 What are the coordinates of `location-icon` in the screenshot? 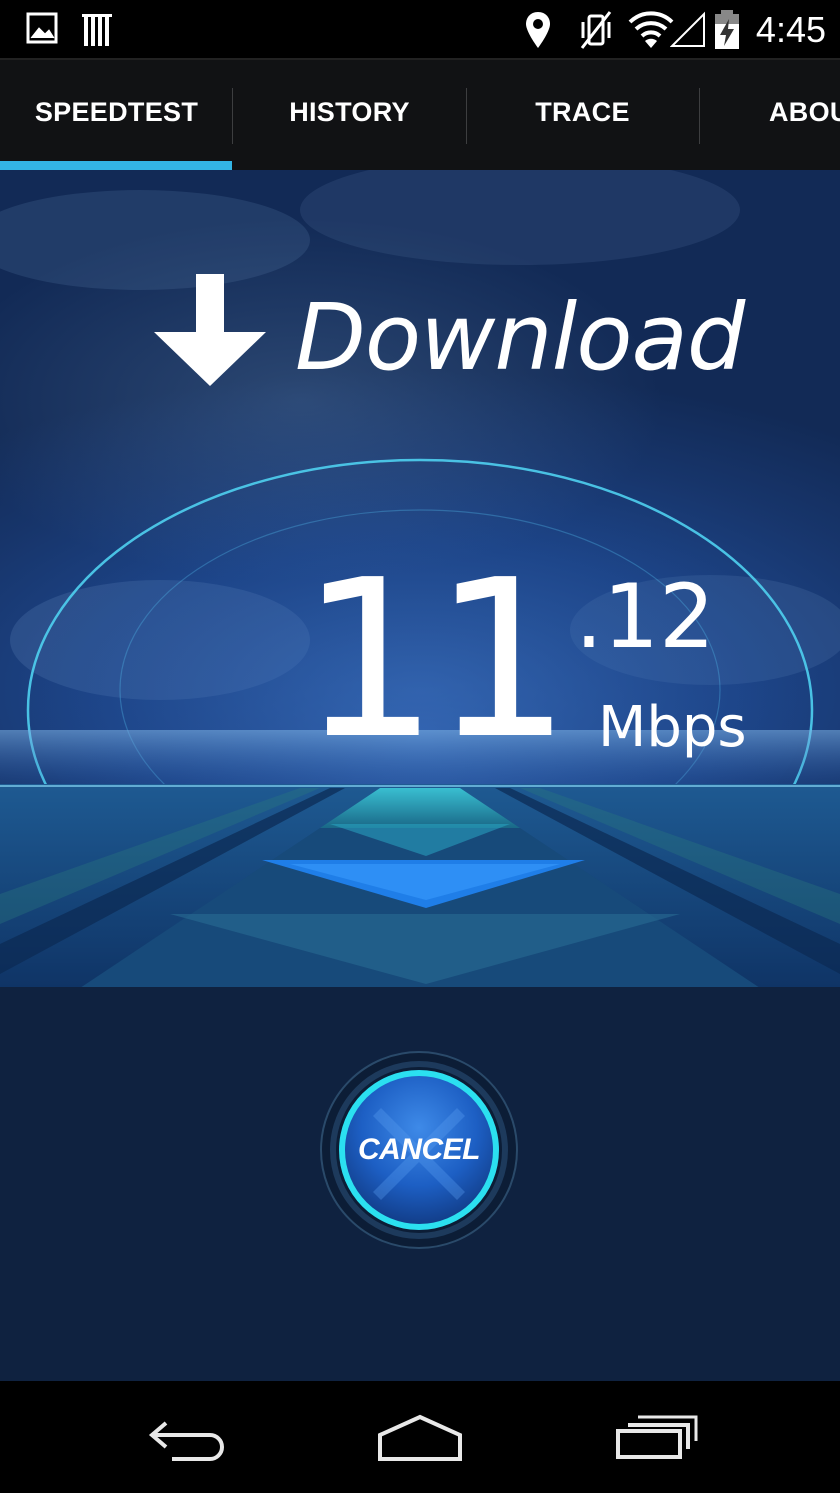 It's located at (538, 30).